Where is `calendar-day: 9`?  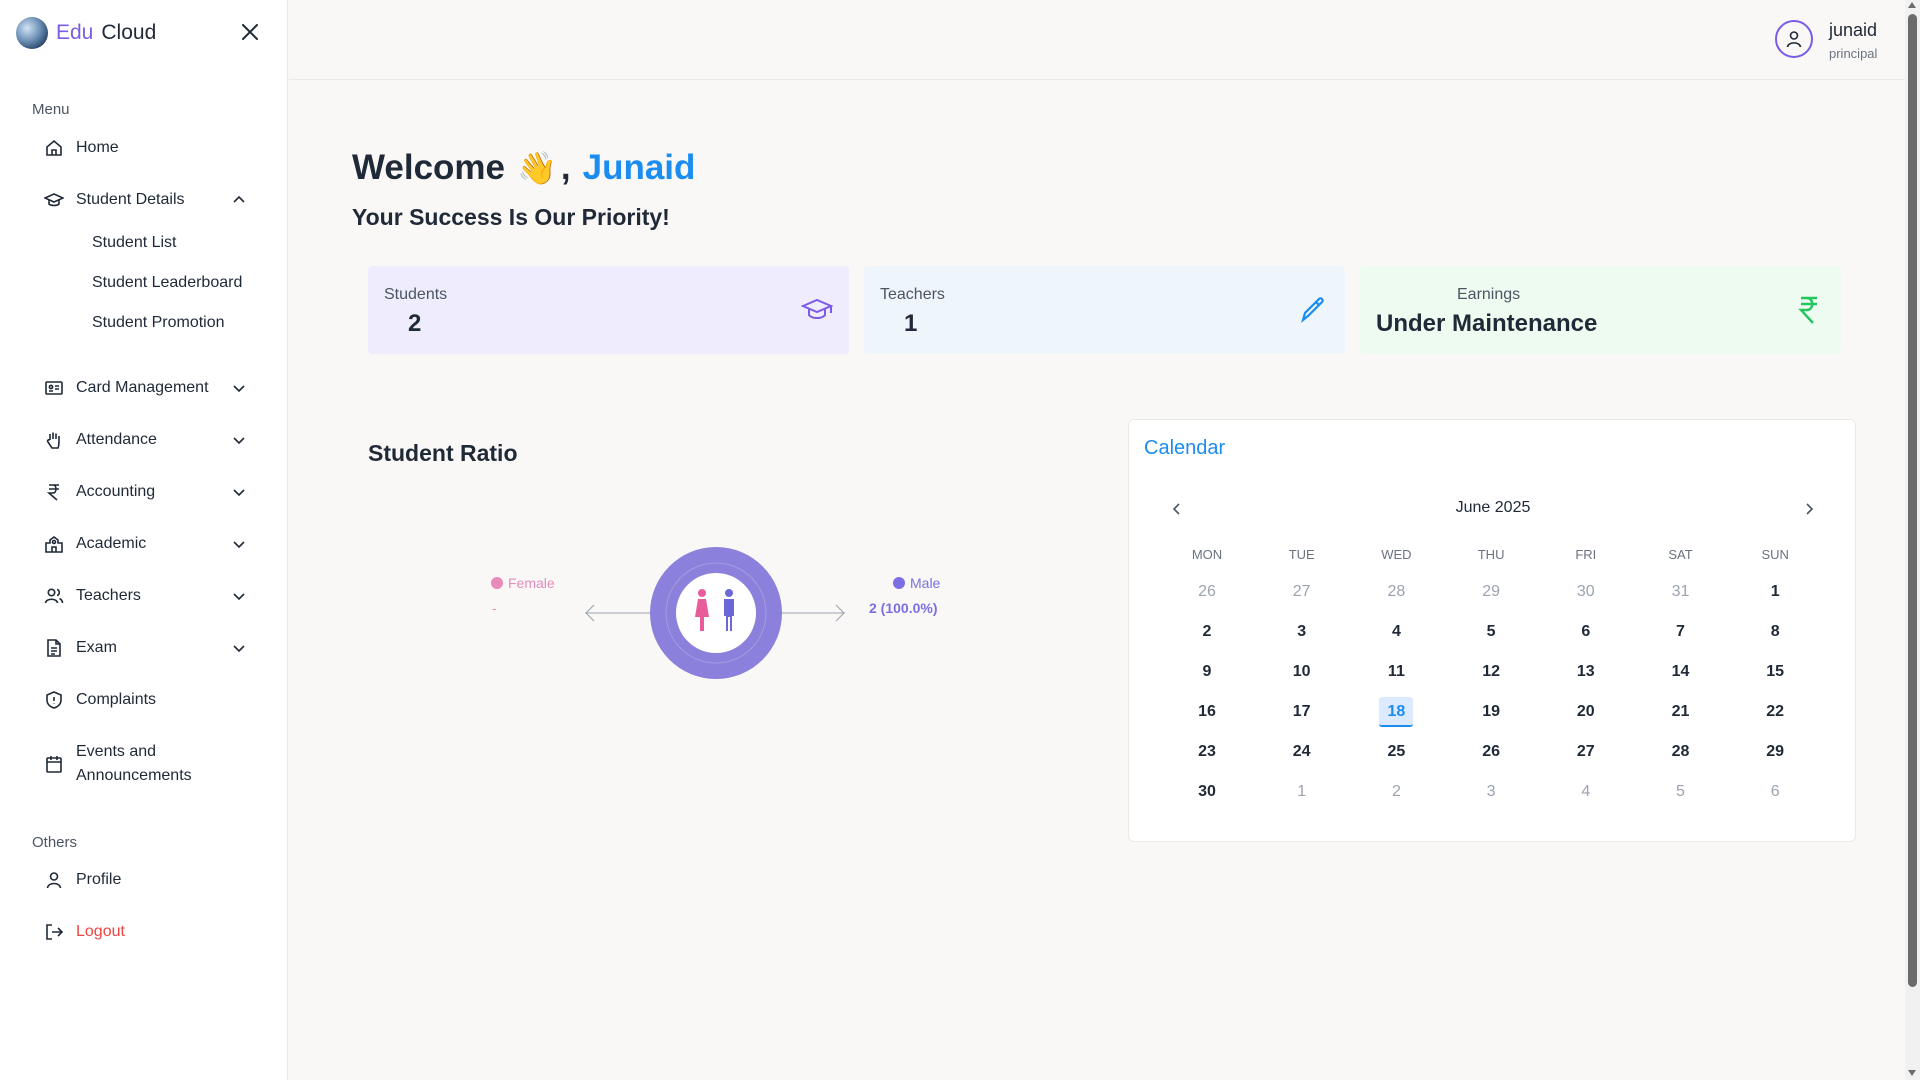 calendar-day: 9 is located at coordinates (1207, 672).